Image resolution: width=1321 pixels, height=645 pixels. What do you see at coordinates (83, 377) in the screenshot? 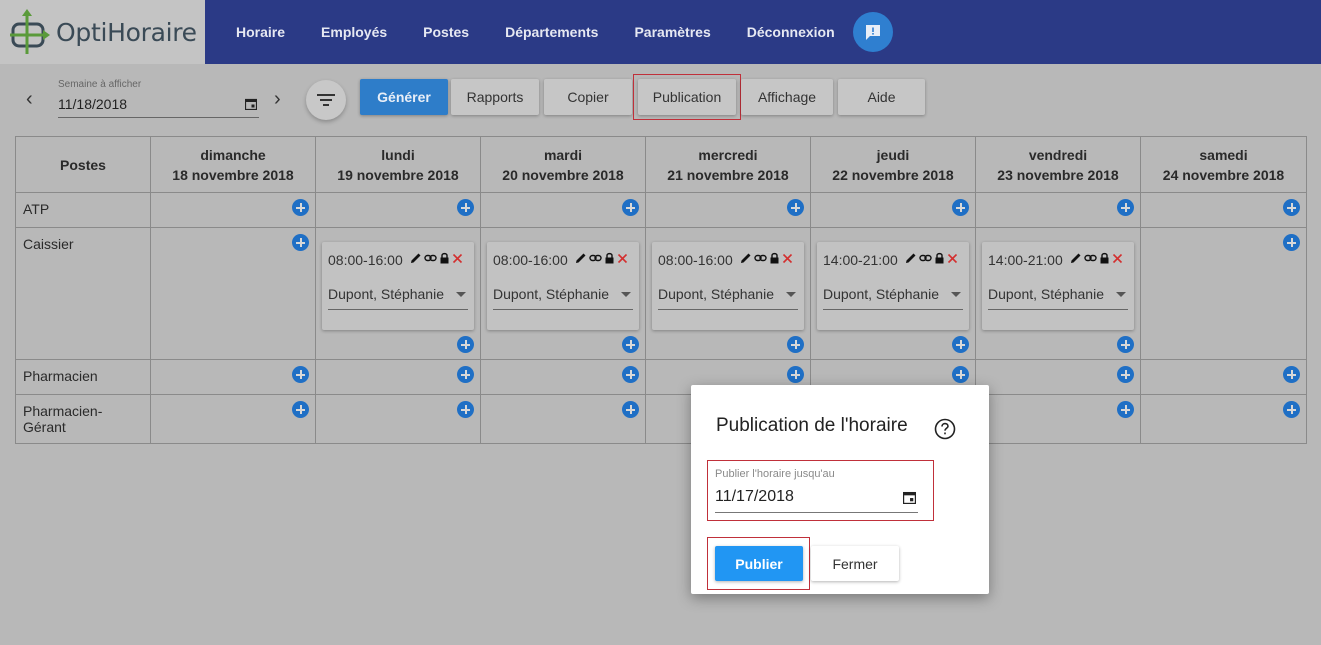
I see `position-name: Pharmacien` at bounding box center [83, 377].